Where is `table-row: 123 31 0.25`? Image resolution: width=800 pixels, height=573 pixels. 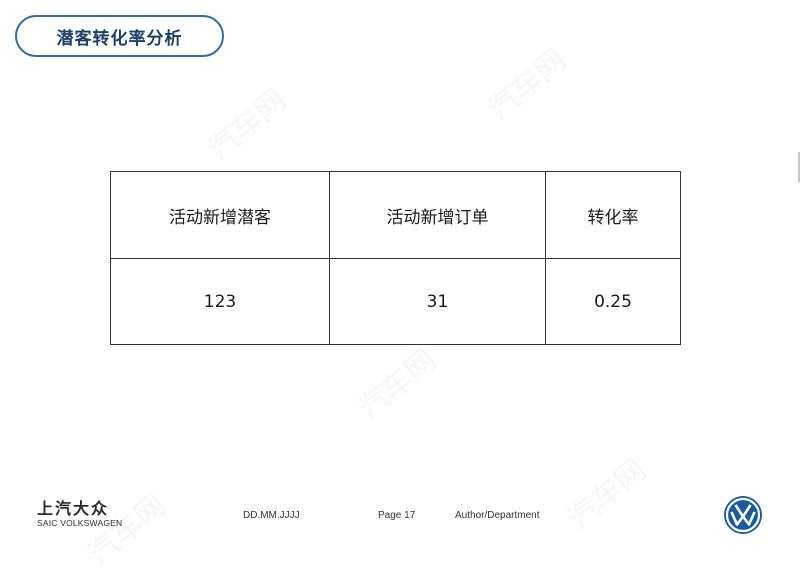 table-row: 123 31 0.25 is located at coordinates (395, 301).